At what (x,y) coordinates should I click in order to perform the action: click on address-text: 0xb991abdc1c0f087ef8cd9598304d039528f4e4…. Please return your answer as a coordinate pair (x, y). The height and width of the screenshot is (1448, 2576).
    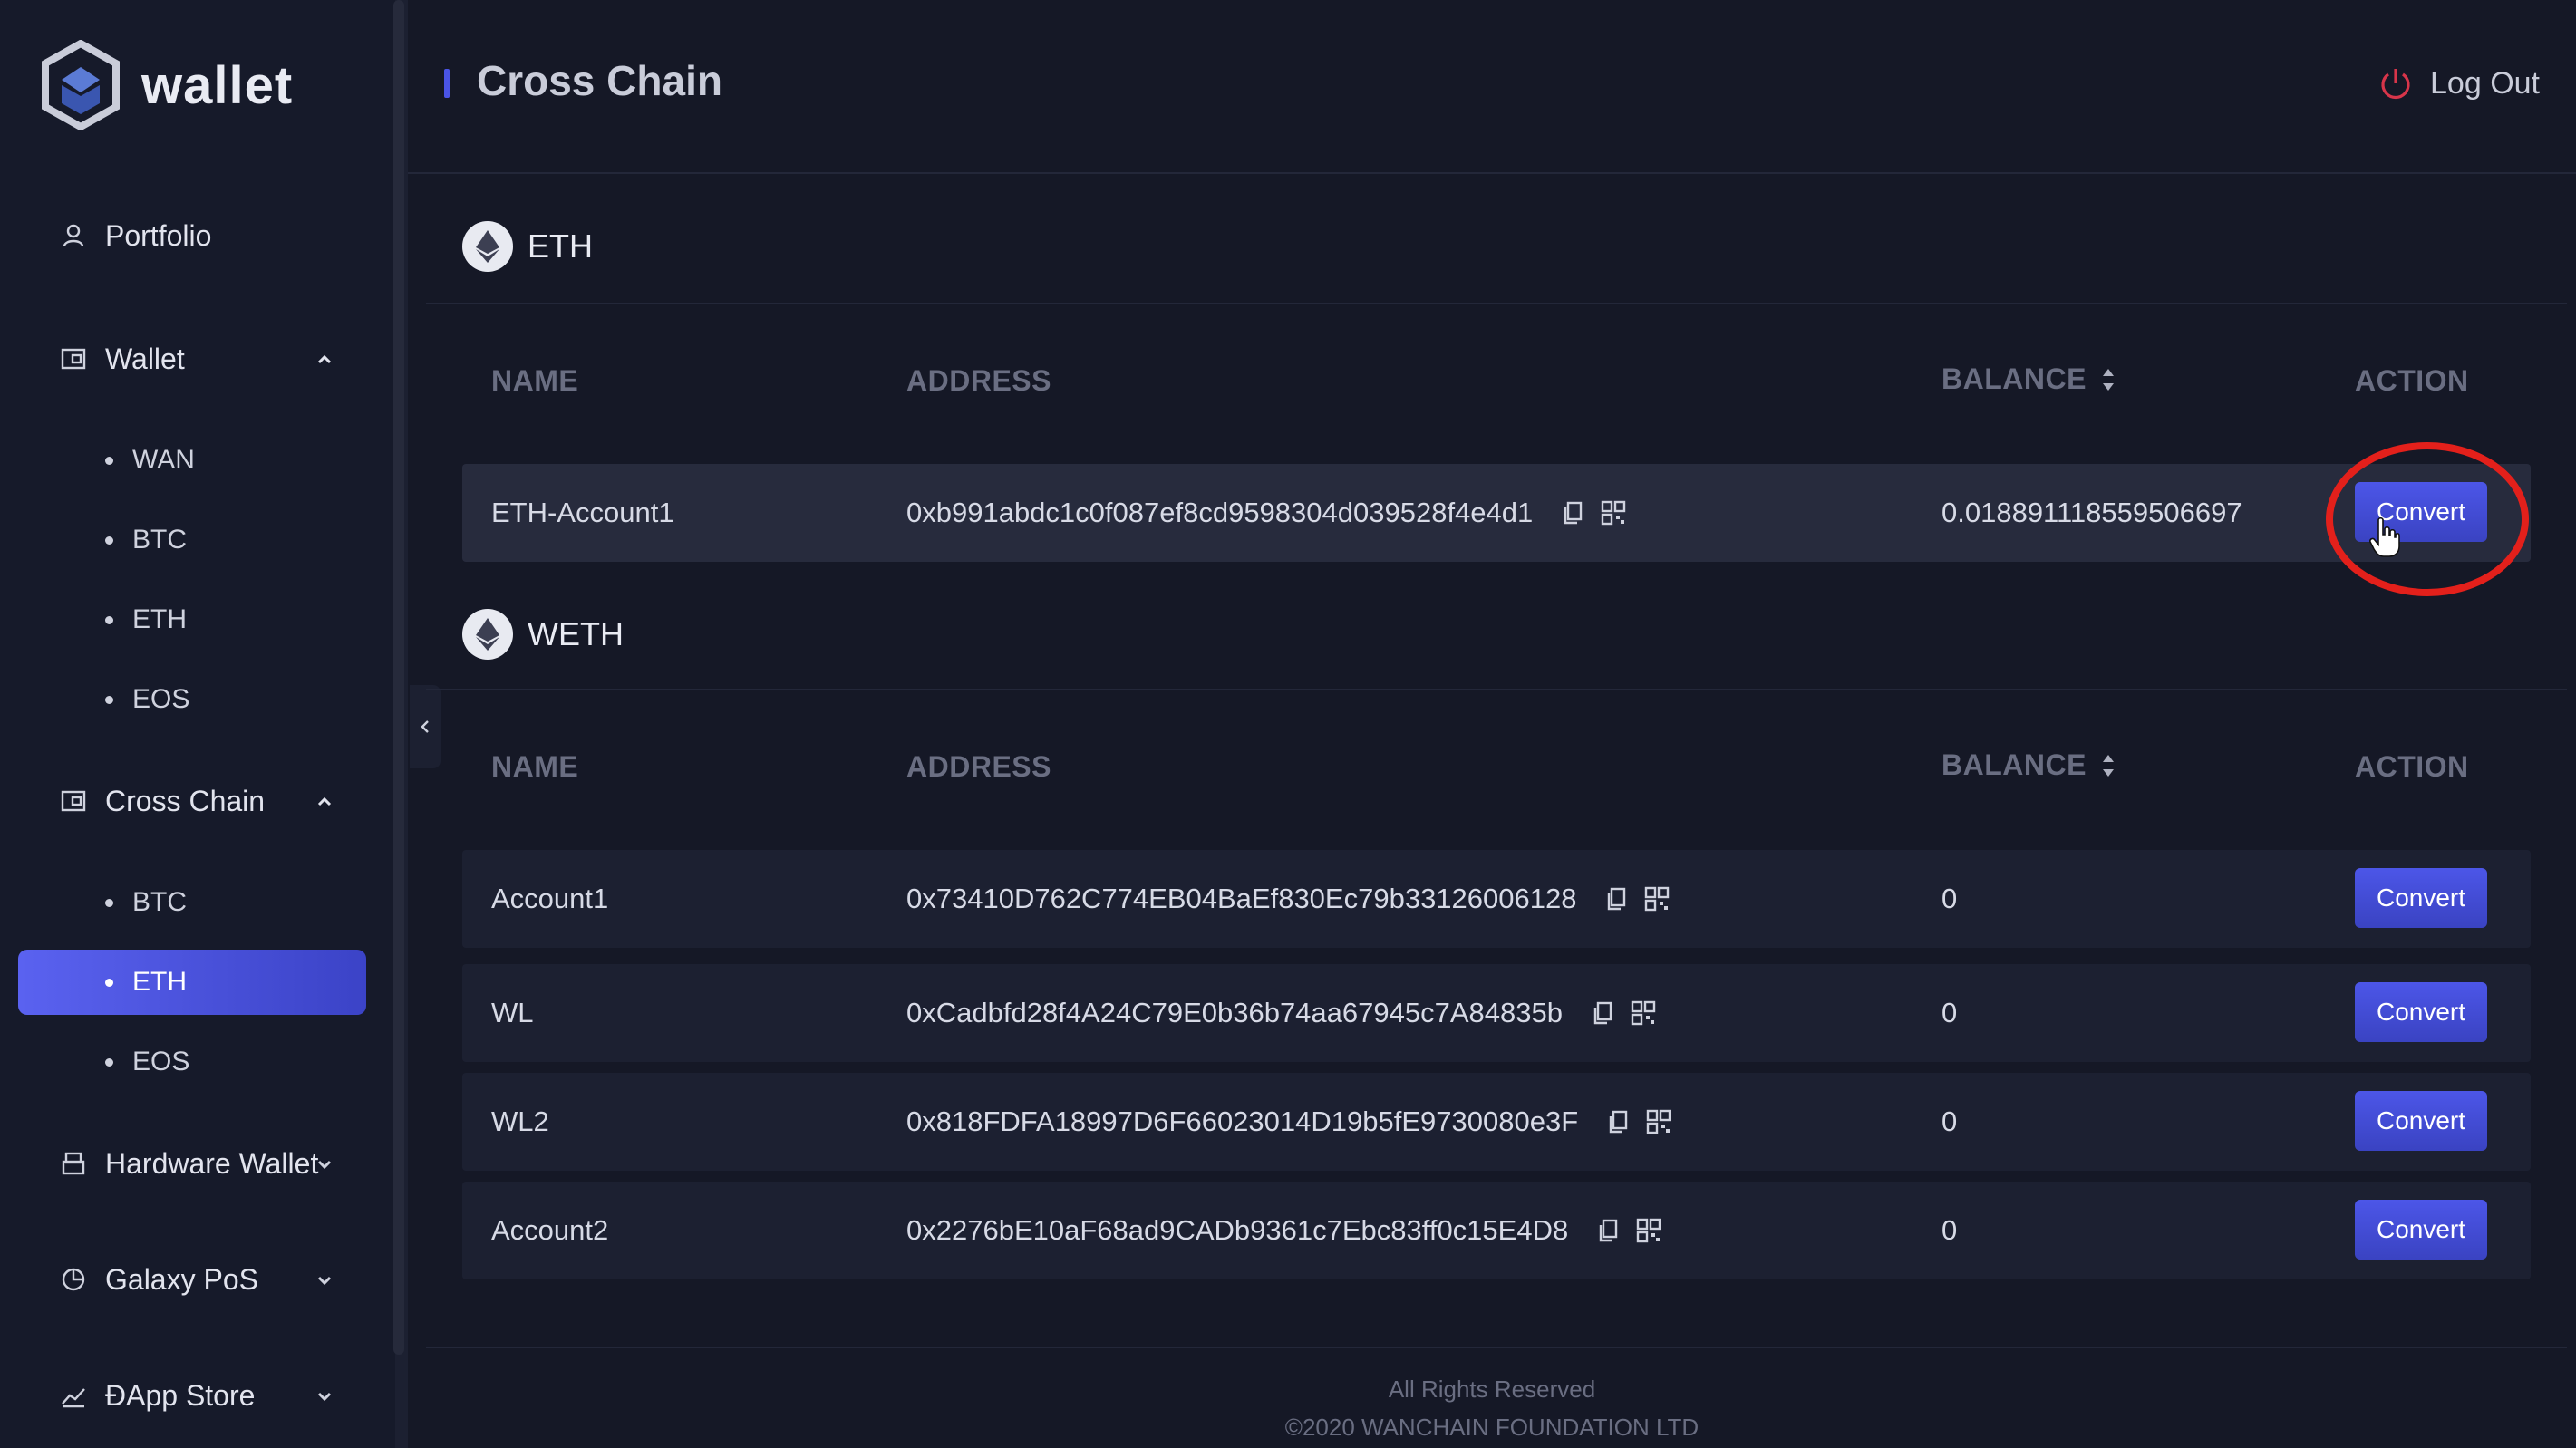
    Looking at the image, I should click on (1220, 512).